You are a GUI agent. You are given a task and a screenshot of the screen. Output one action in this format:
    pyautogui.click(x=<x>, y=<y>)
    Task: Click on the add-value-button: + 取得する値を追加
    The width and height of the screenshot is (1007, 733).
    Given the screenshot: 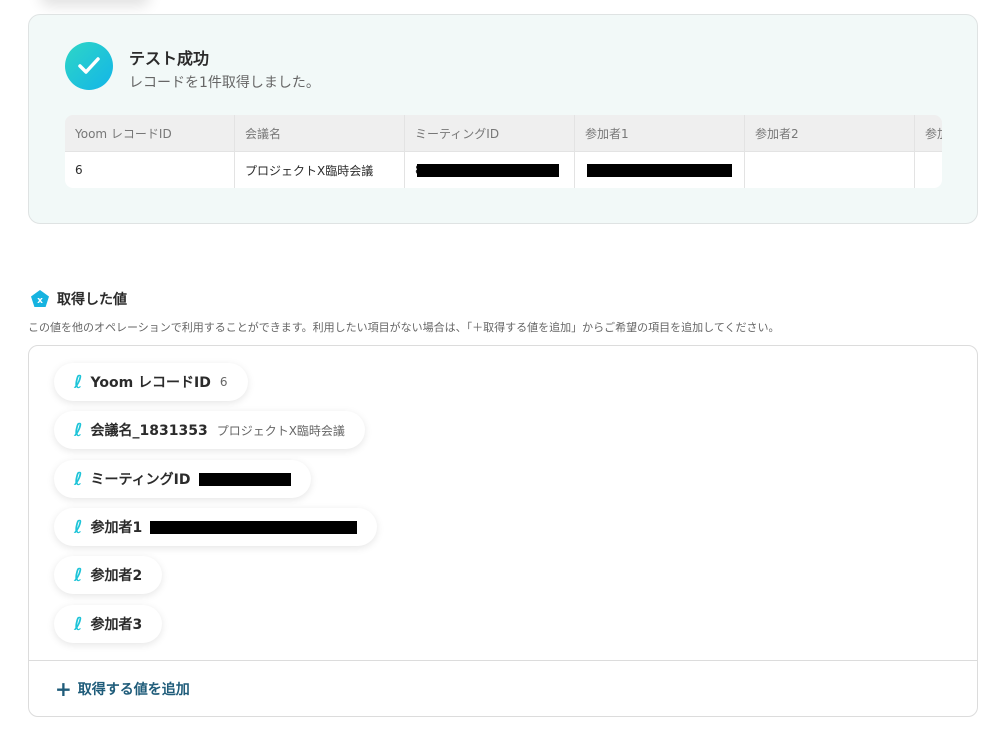 What is the action you would take?
    pyautogui.click(x=503, y=688)
    